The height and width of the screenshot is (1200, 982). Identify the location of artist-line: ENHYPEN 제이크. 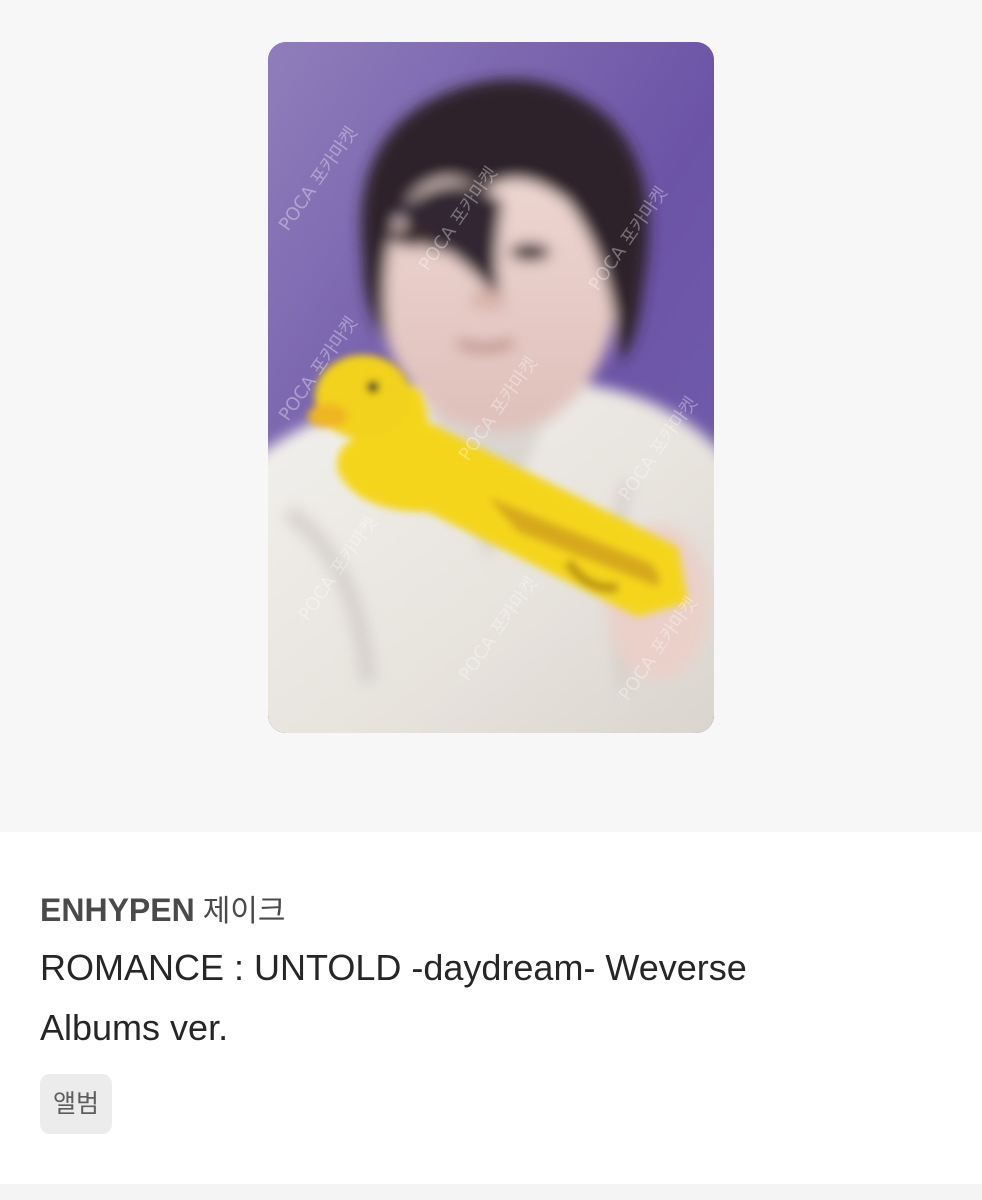
(163, 911).